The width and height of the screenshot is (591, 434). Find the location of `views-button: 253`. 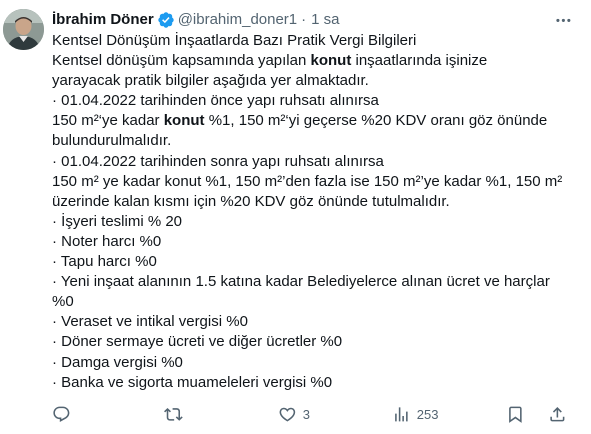

views-button: 253 is located at coordinates (415, 414).